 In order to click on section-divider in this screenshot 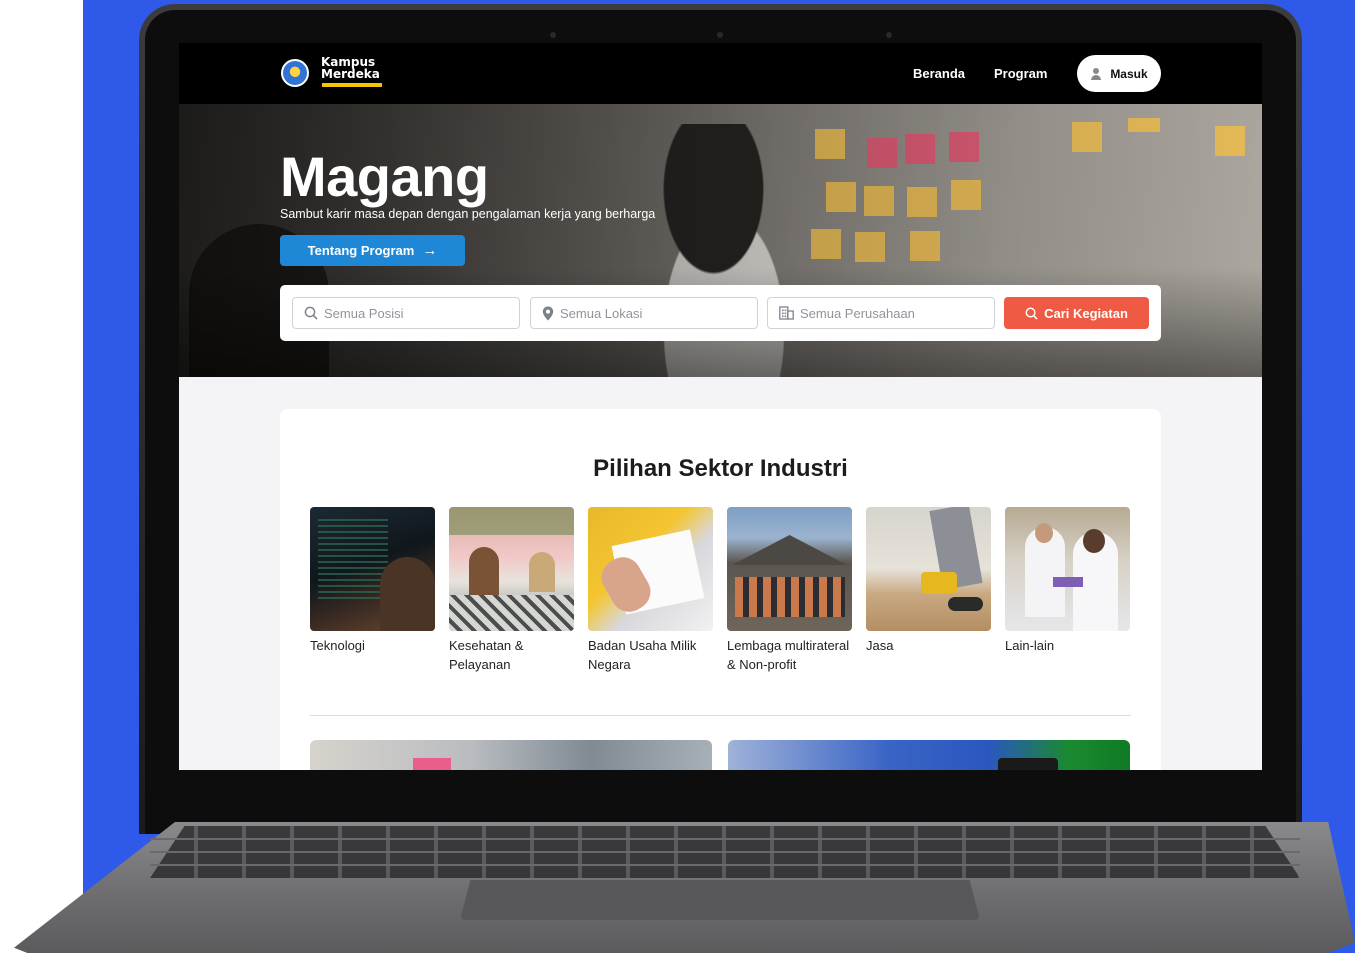, I will do `click(720, 715)`.